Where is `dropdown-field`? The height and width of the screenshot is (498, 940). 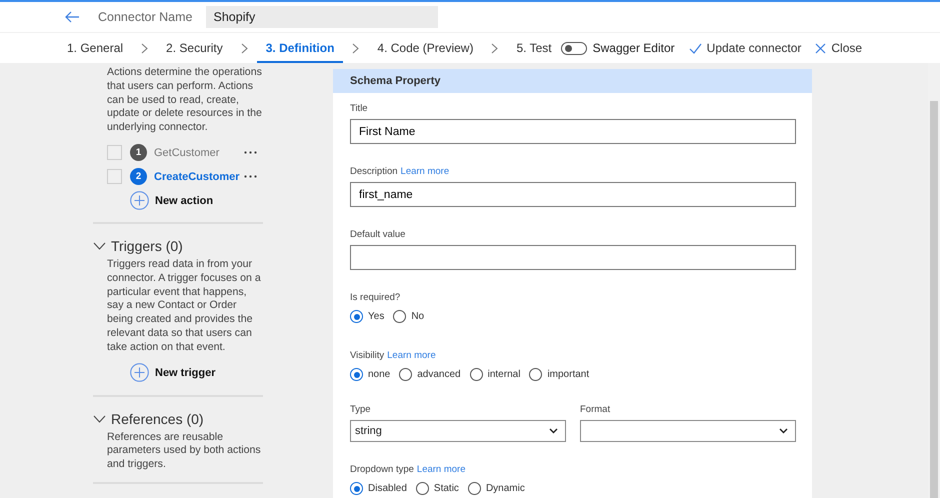 dropdown-field is located at coordinates (688, 431).